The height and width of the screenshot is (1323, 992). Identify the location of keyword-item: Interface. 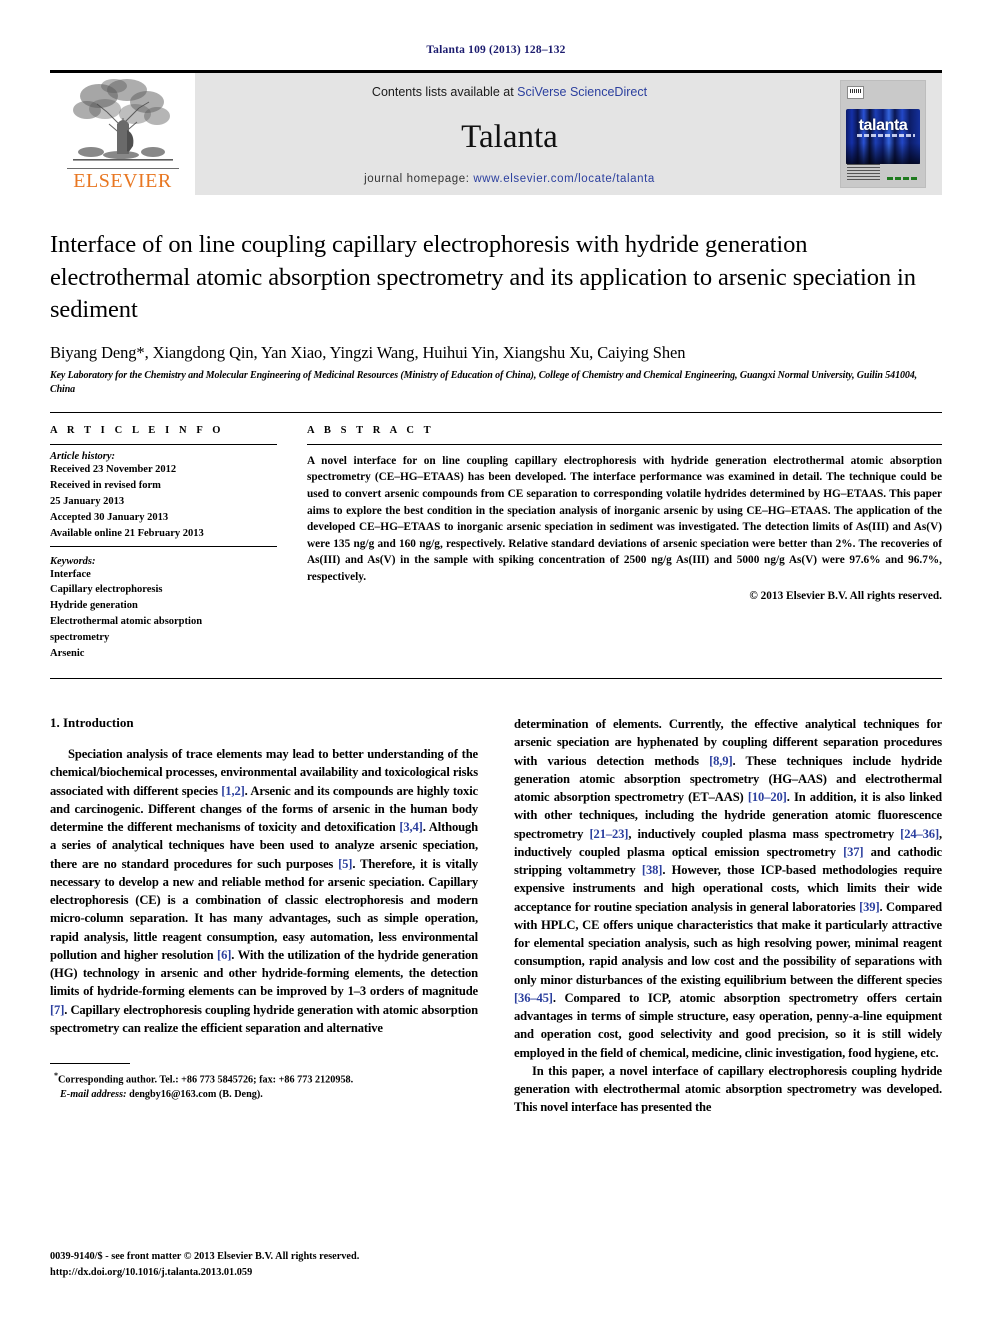
(70, 574).